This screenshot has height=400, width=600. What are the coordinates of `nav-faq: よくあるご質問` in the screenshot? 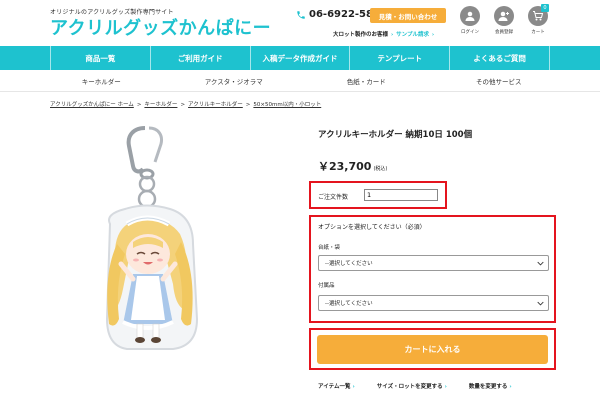 It's located at (500, 58).